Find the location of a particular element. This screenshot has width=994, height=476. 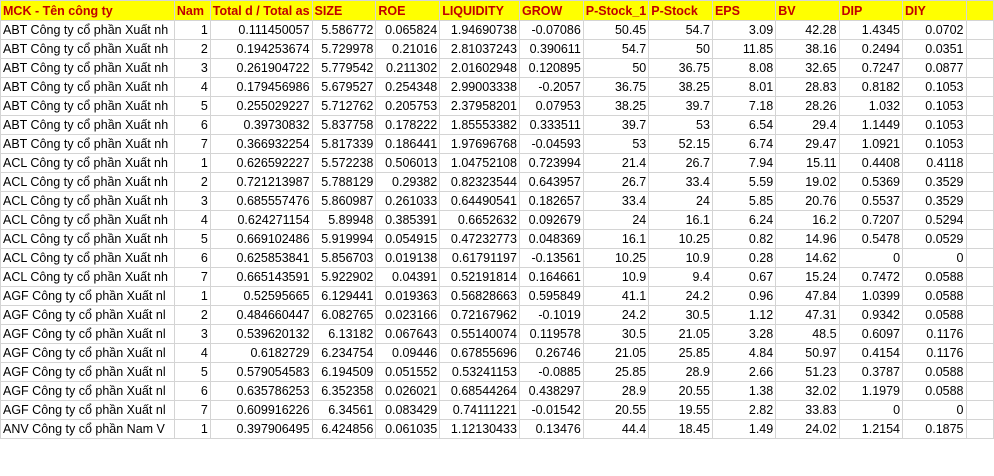

cell-total-debt-ratio: 0.255029227 is located at coordinates (261, 106).